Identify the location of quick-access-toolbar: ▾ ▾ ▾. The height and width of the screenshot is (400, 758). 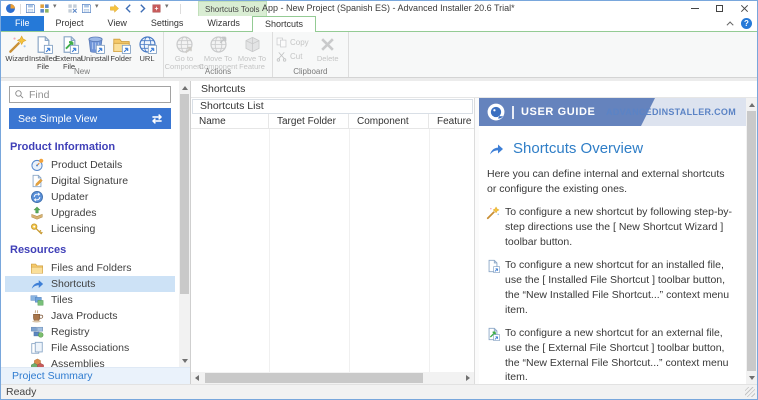
(92, 8).